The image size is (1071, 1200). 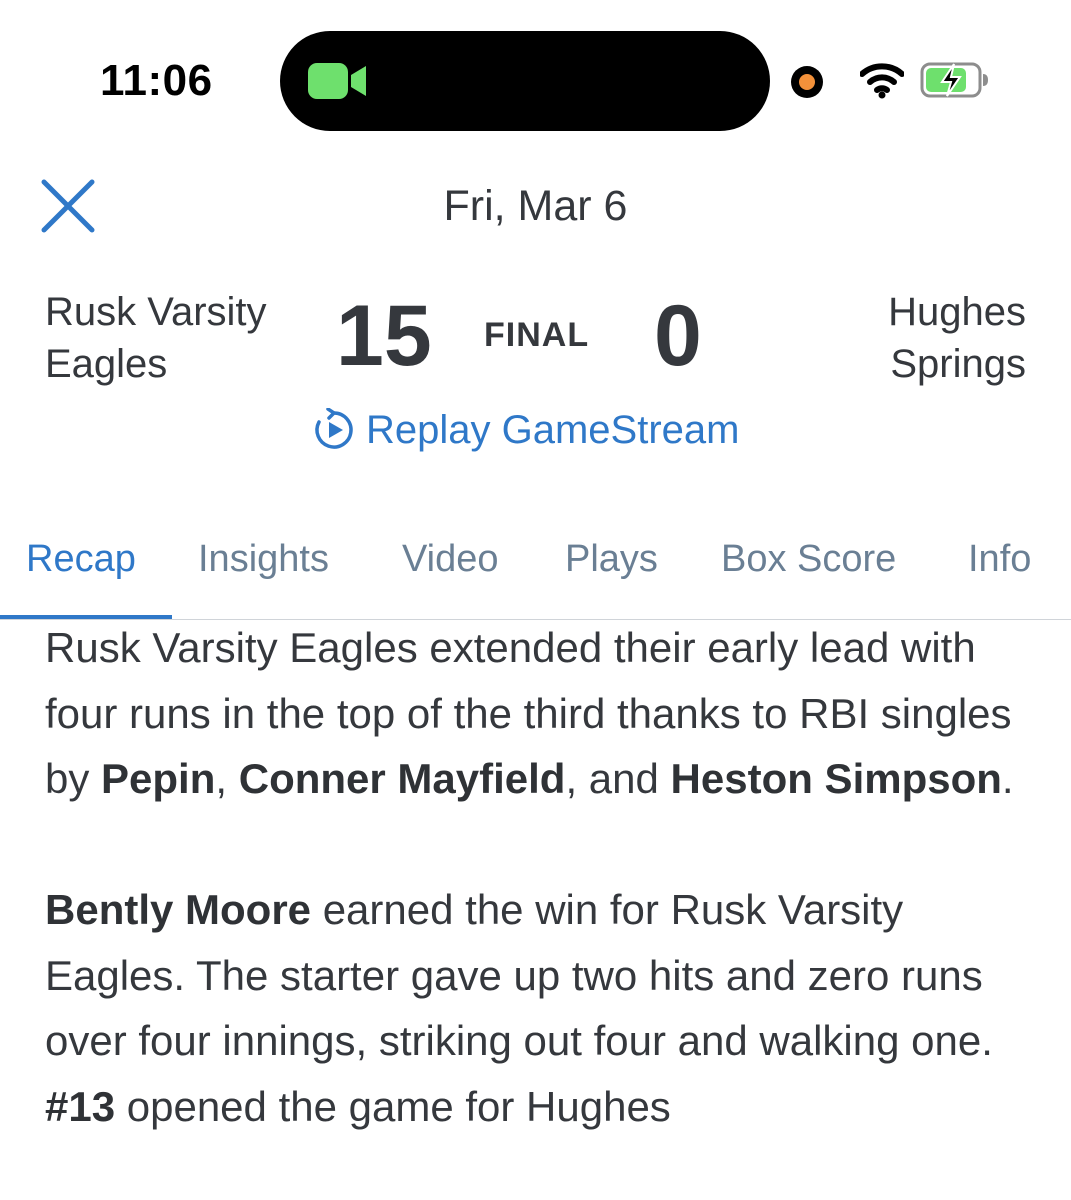 What do you see at coordinates (156, 312) in the screenshot?
I see `home-team-line1: Rusk Varsity` at bounding box center [156, 312].